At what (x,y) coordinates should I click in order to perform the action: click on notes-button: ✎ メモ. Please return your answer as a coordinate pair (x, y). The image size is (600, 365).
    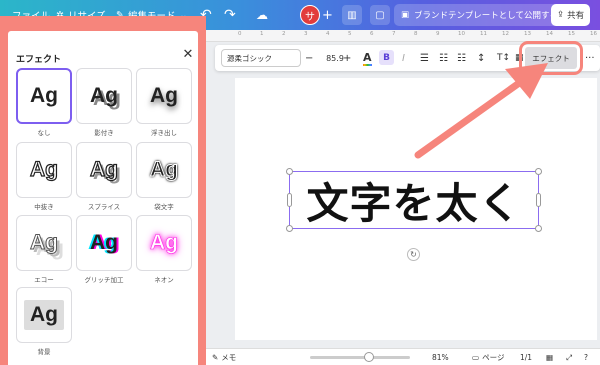
    Looking at the image, I should click on (224, 357).